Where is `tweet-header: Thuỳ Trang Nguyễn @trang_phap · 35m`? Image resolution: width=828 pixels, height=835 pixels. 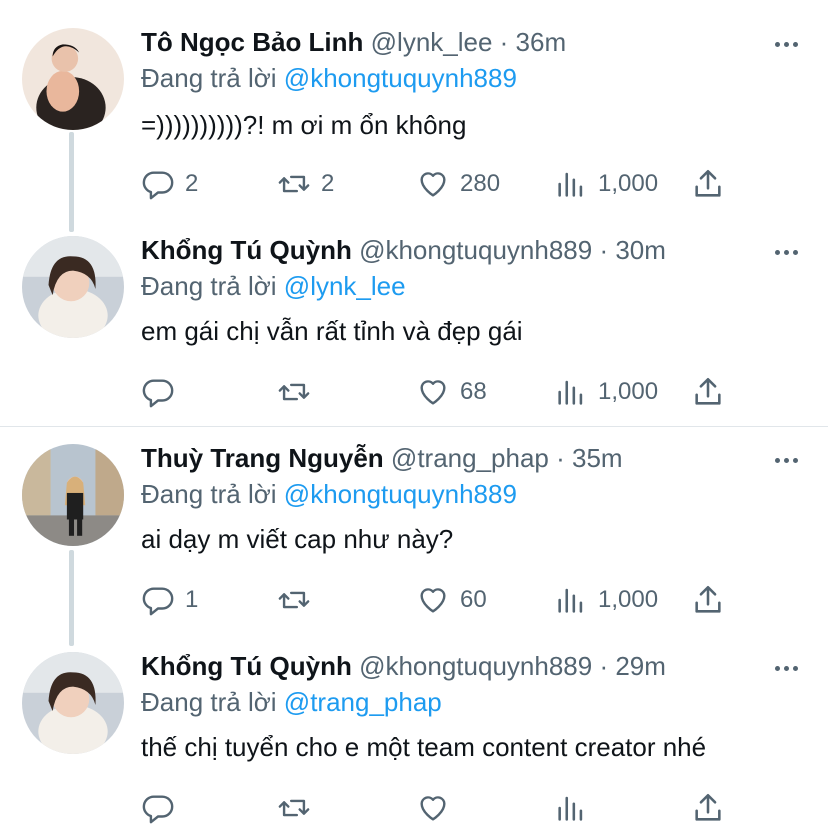
tweet-header: Thuỳ Trang Nguyễn @trang_phap · 35m is located at coordinates (382, 458).